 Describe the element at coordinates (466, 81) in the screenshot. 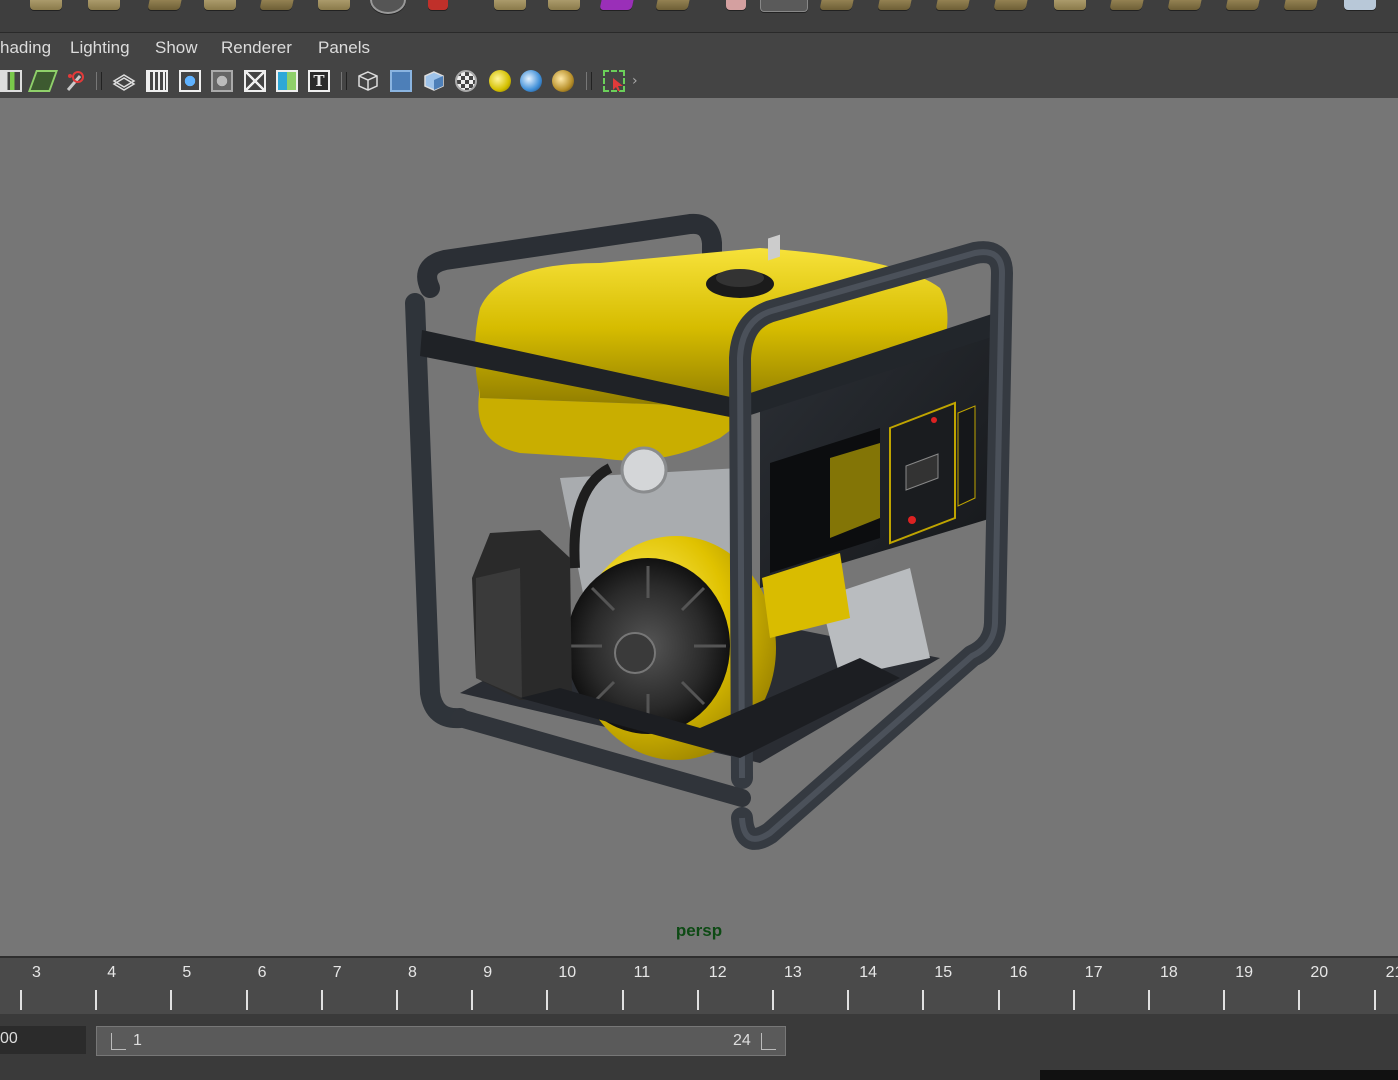

I see `checker-texture-icon` at that location.